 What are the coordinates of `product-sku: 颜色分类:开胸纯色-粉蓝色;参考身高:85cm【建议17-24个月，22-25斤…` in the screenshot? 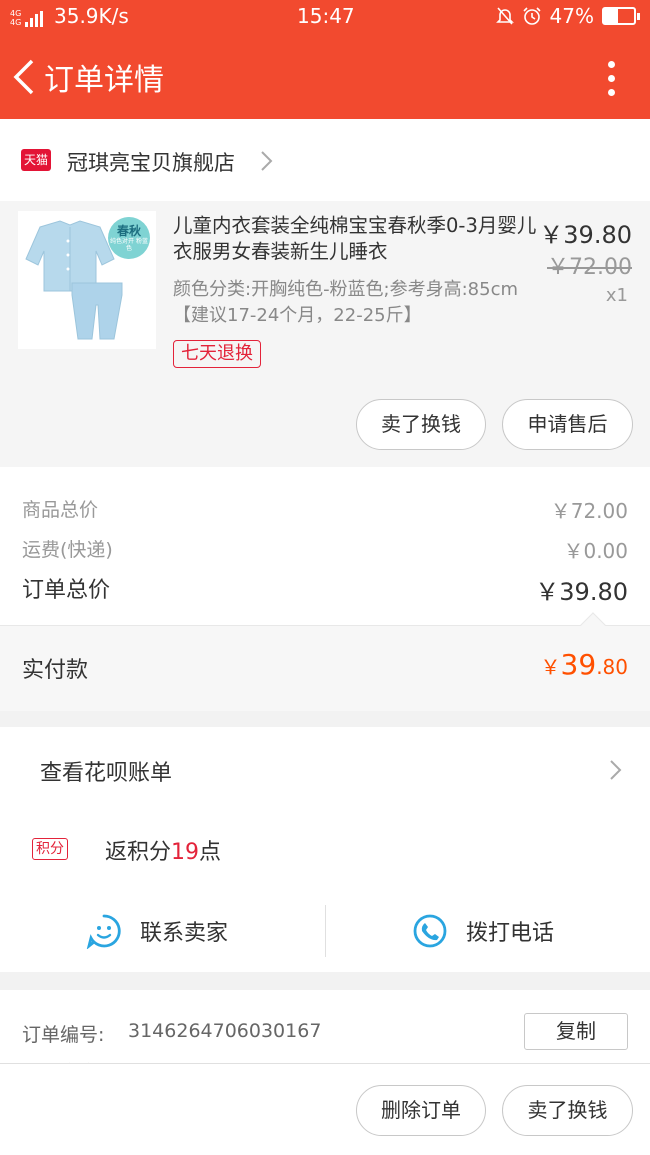 It's located at (346, 302).